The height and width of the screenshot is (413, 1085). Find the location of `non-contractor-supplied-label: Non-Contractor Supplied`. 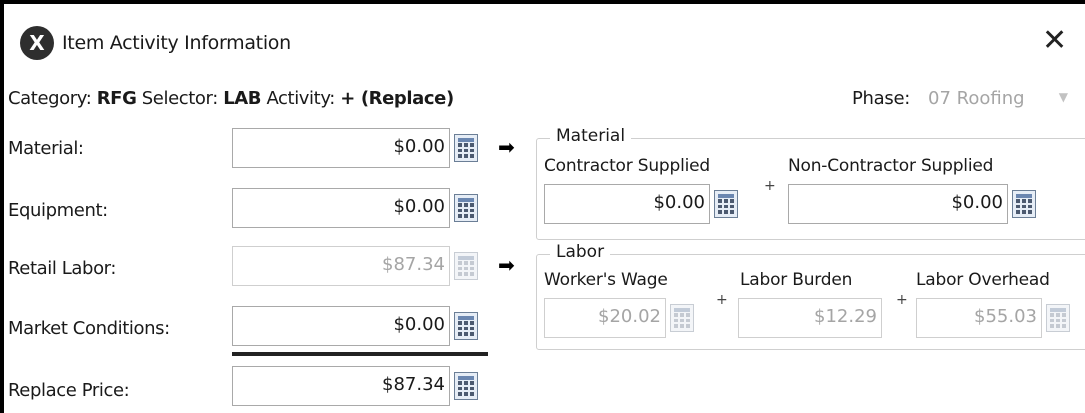

non-contractor-supplied-label: Non-Contractor Supplied is located at coordinates (891, 166).